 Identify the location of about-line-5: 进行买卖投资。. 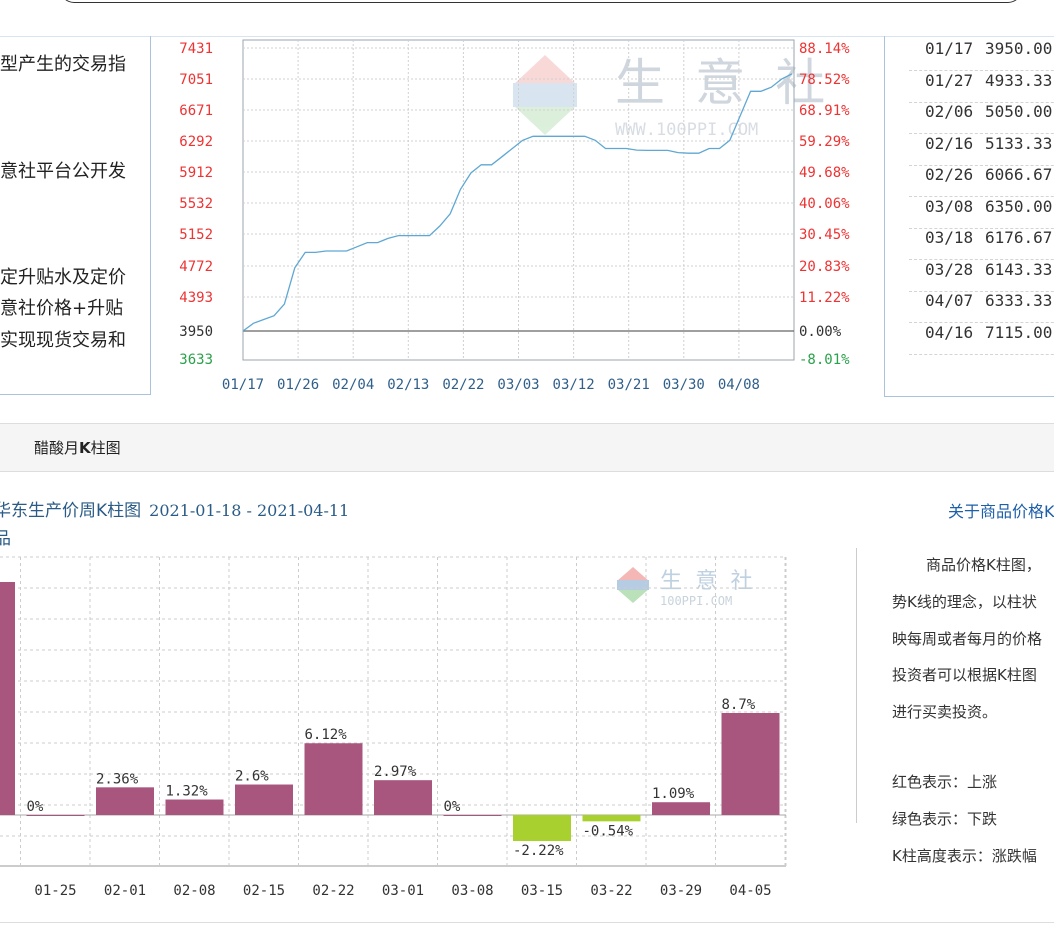
(945, 712).